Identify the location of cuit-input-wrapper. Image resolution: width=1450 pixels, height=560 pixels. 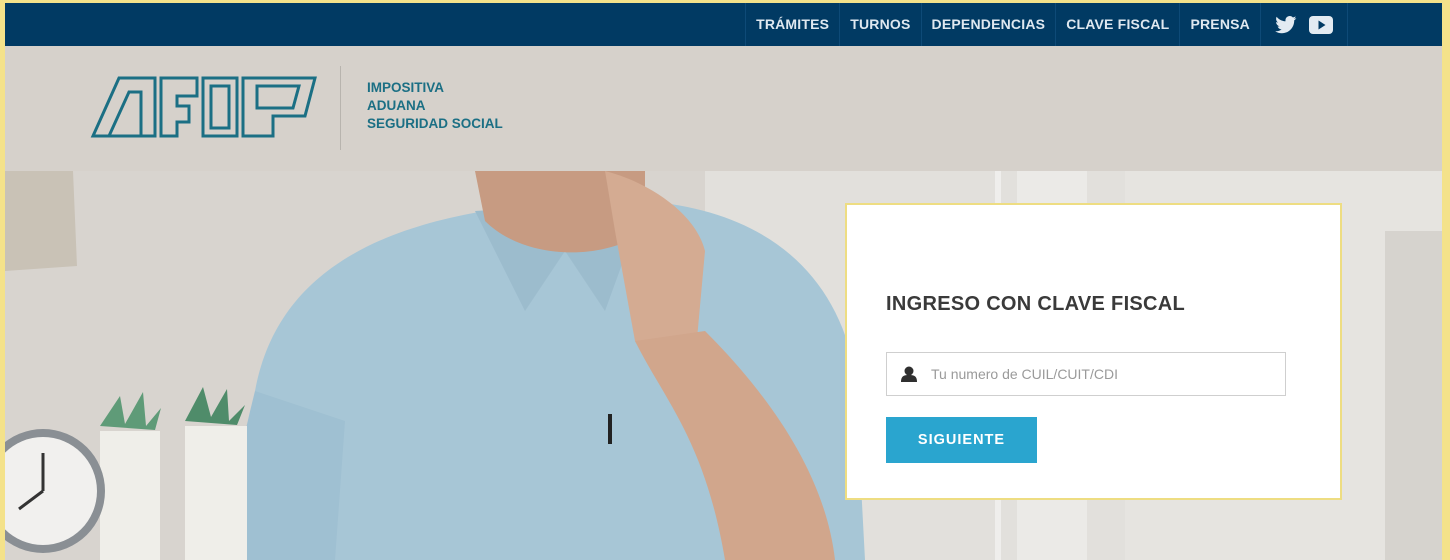
(1086, 374).